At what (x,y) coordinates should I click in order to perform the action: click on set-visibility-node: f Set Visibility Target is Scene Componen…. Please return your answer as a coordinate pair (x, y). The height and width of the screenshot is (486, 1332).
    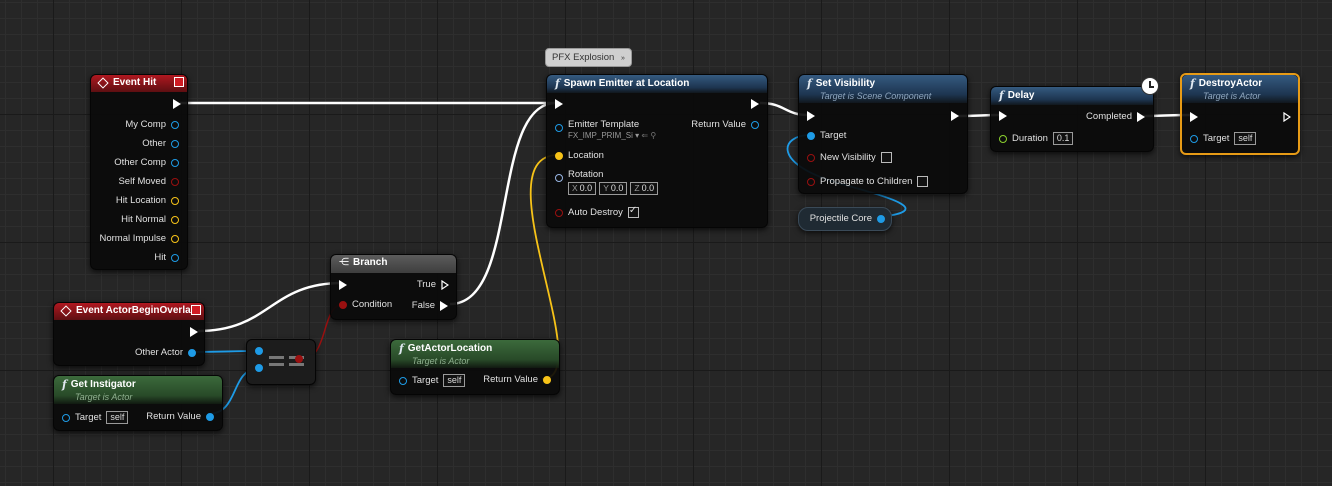
    Looking at the image, I should click on (883, 134).